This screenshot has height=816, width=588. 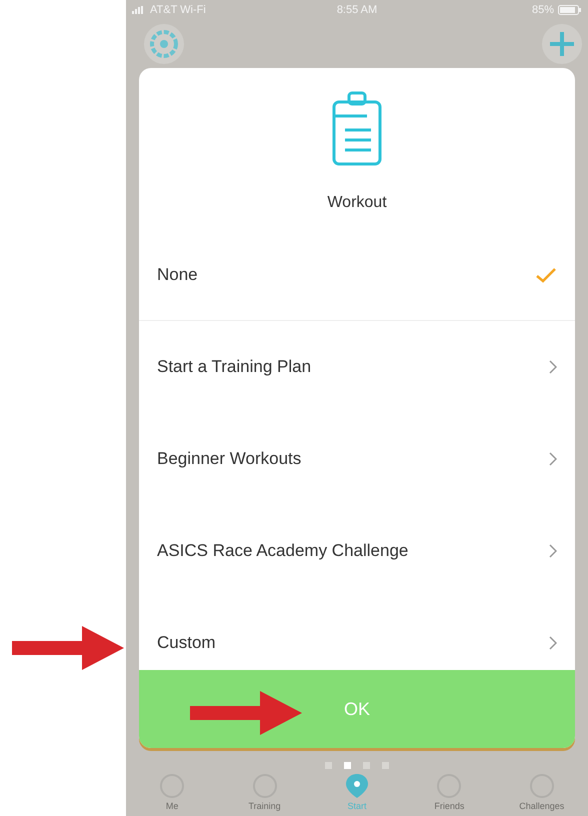 What do you see at coordinates (449, 792) in the screenshot?
I see `tab-bar-item: Friends` at bounding box center [449, 792].